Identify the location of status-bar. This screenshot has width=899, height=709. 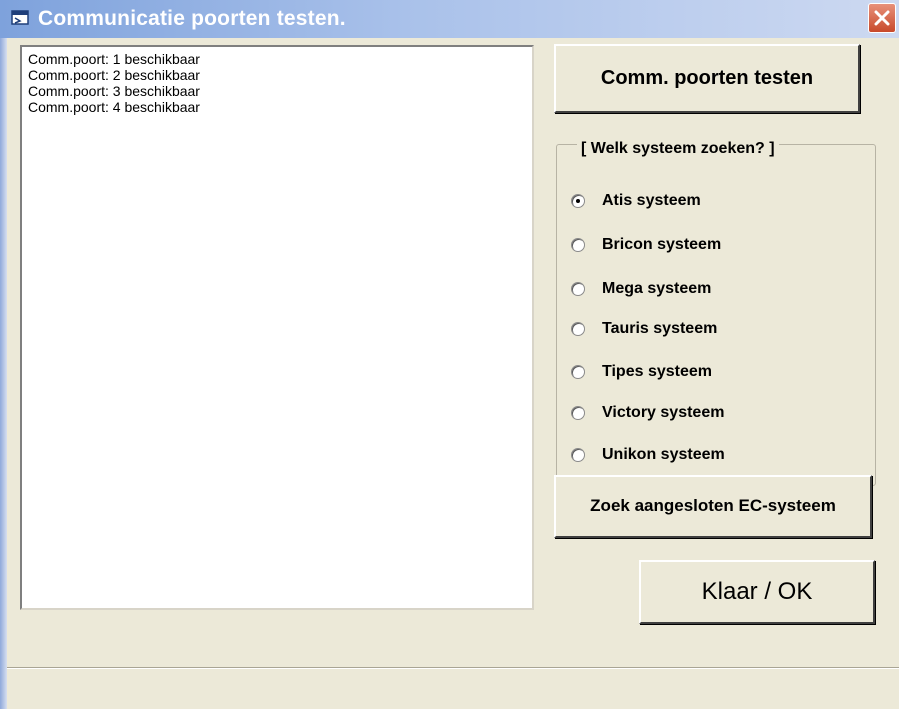
(453, 688).